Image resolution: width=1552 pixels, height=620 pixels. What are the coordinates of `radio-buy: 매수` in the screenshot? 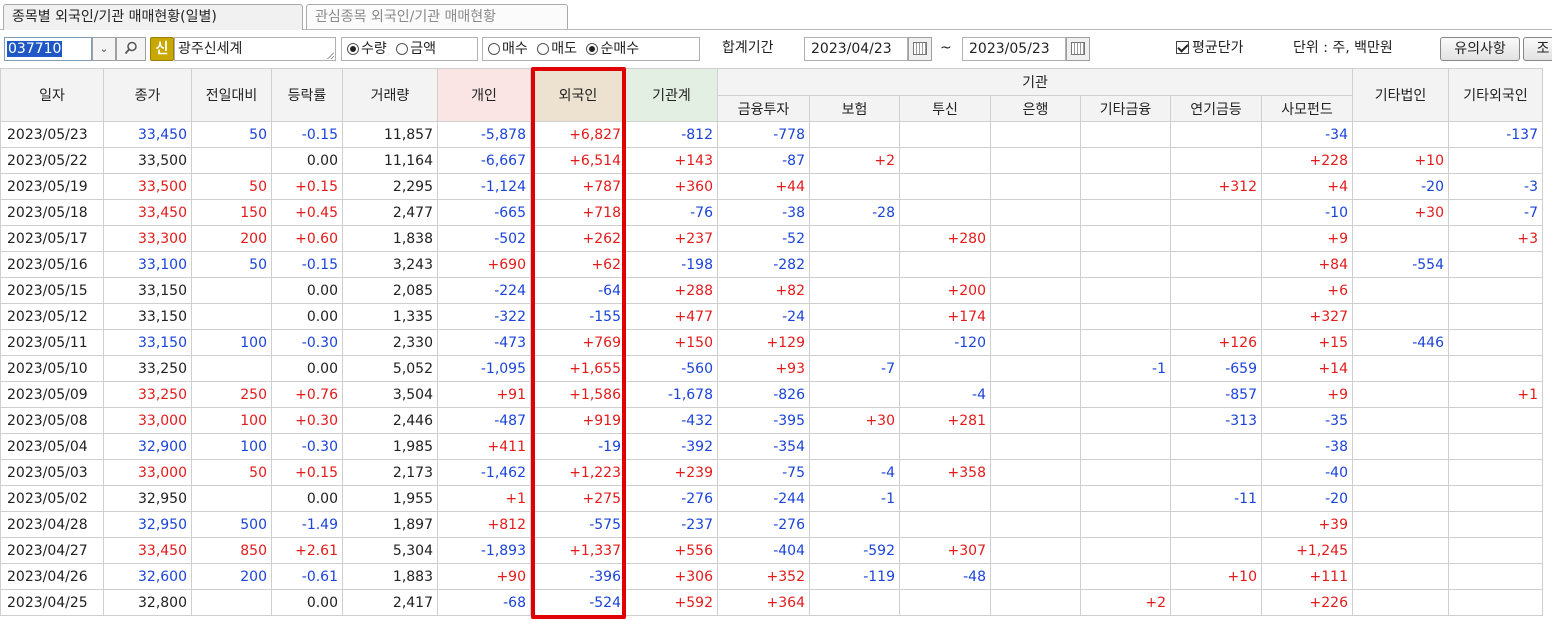 It's located at (508, 49).